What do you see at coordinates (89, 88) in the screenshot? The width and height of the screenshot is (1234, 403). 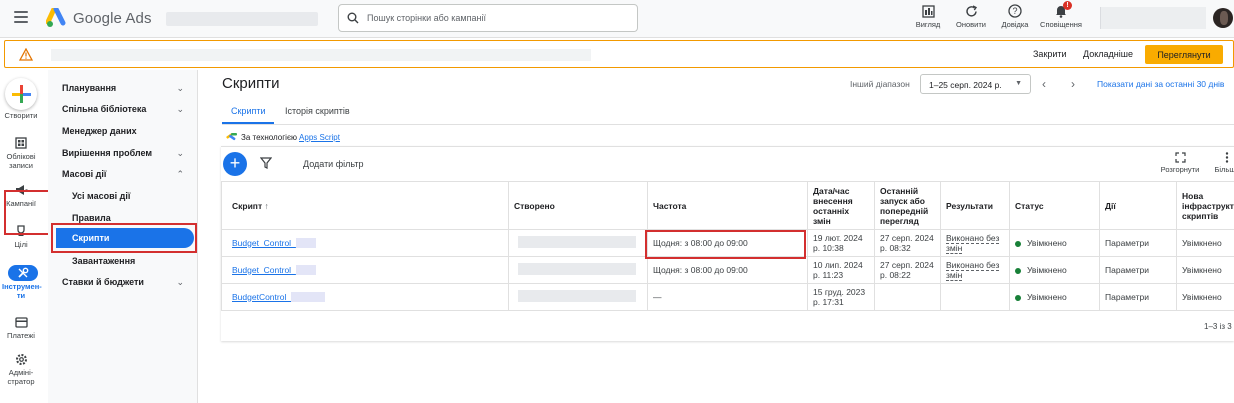 I see `nav-planning-label: Планування` at bounding box center [89, 88].